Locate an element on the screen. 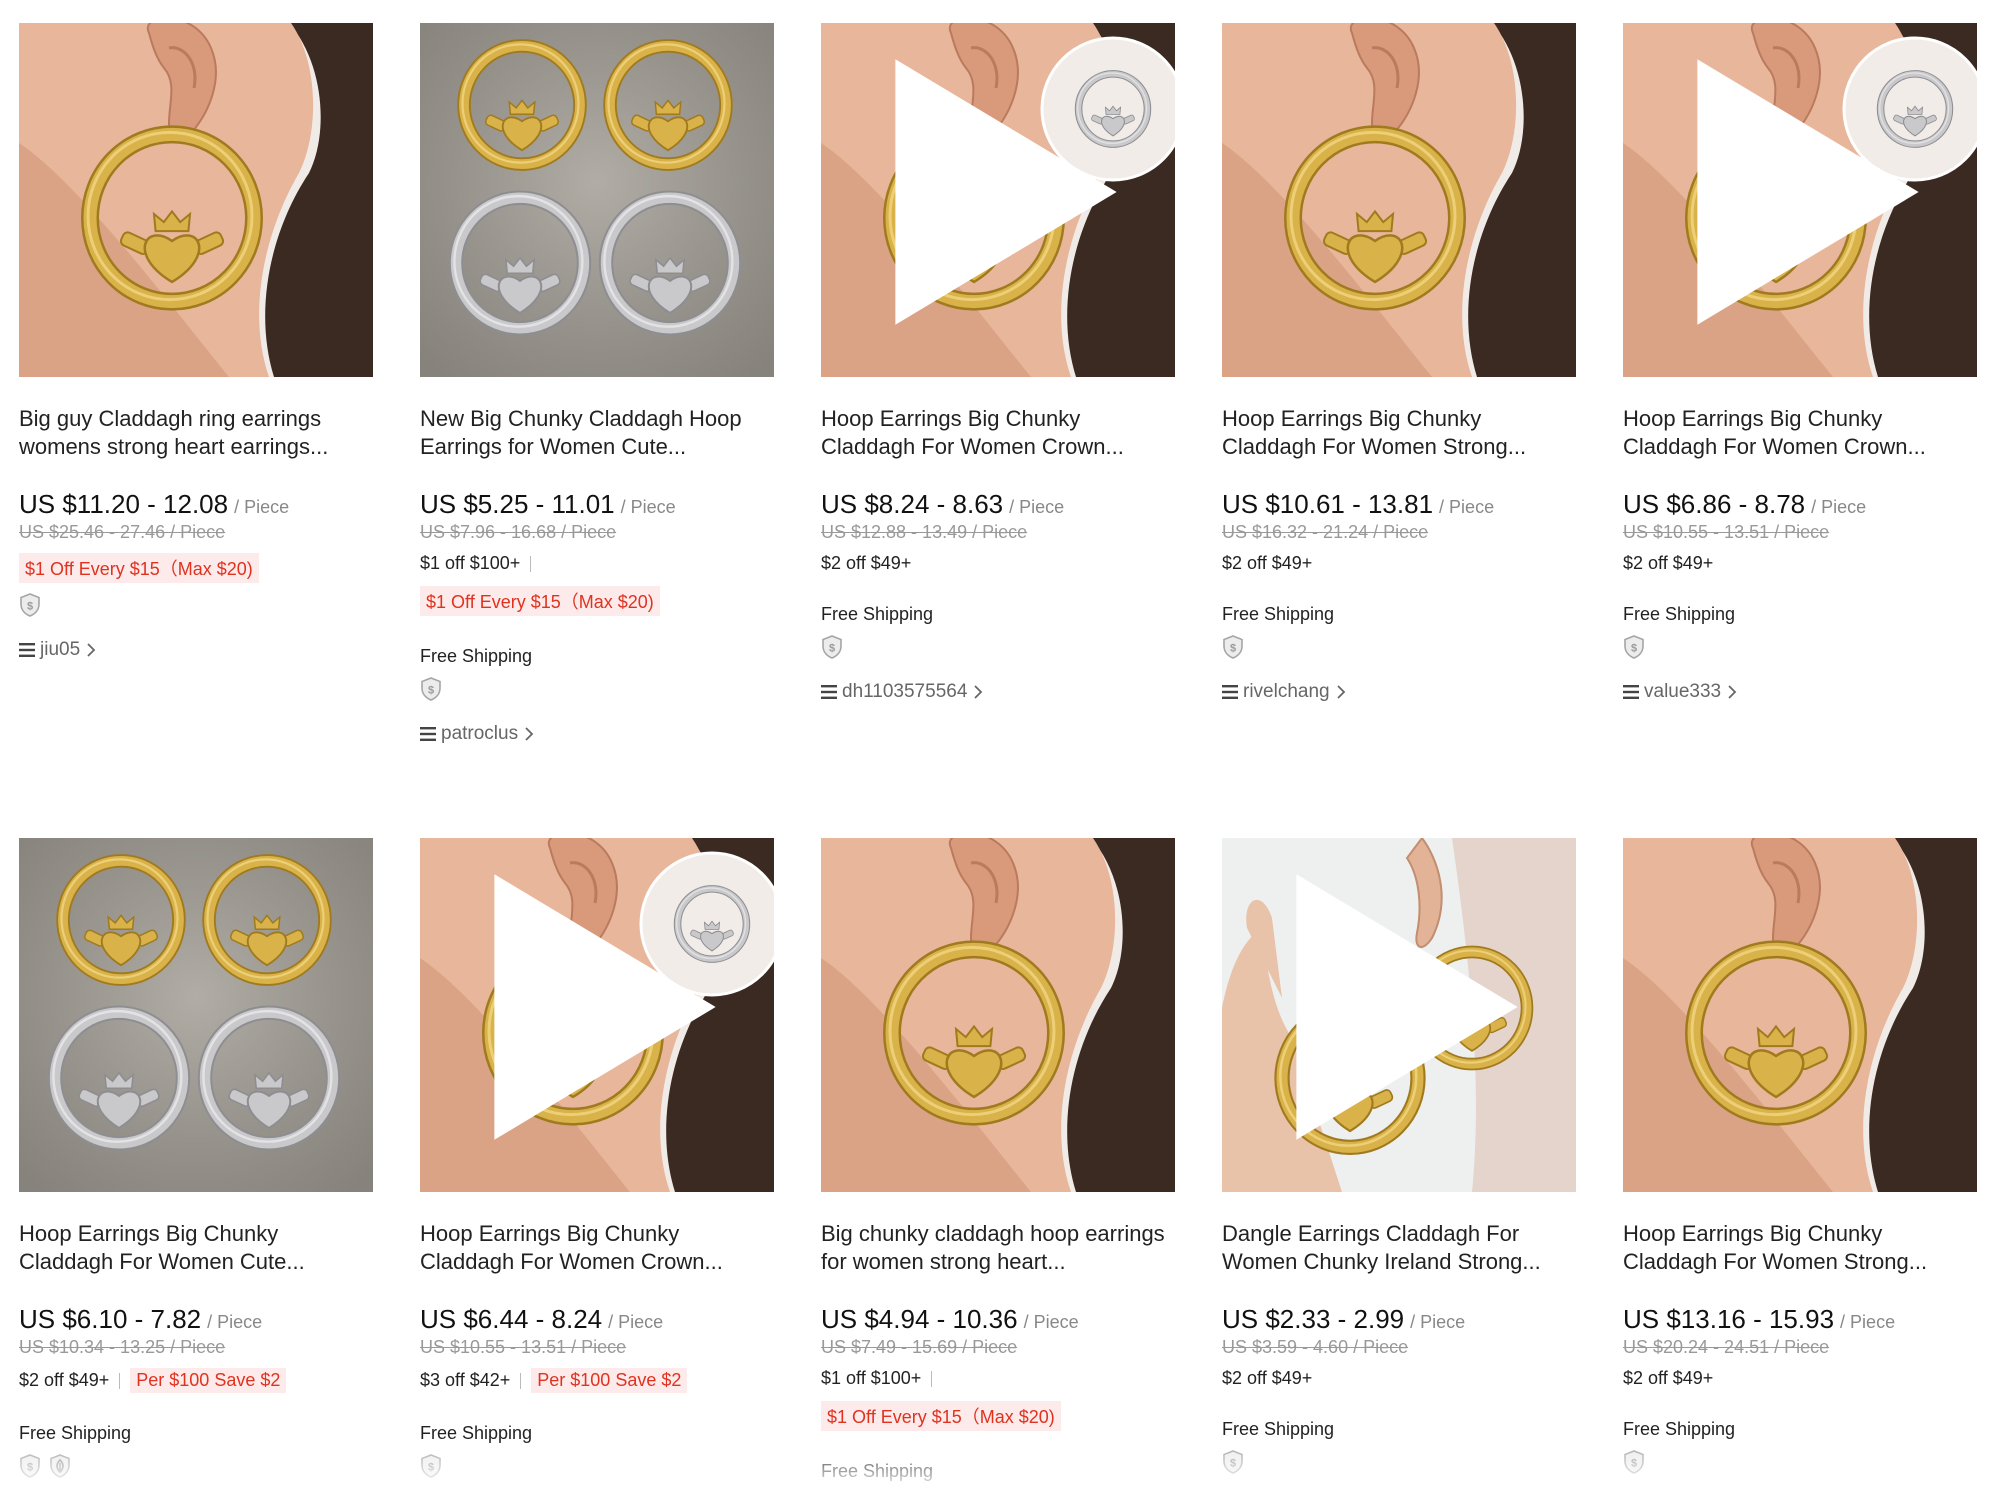 The width and height of the screenshot is (2000, 1493). badges: $ is located at coordinates (998, 647).